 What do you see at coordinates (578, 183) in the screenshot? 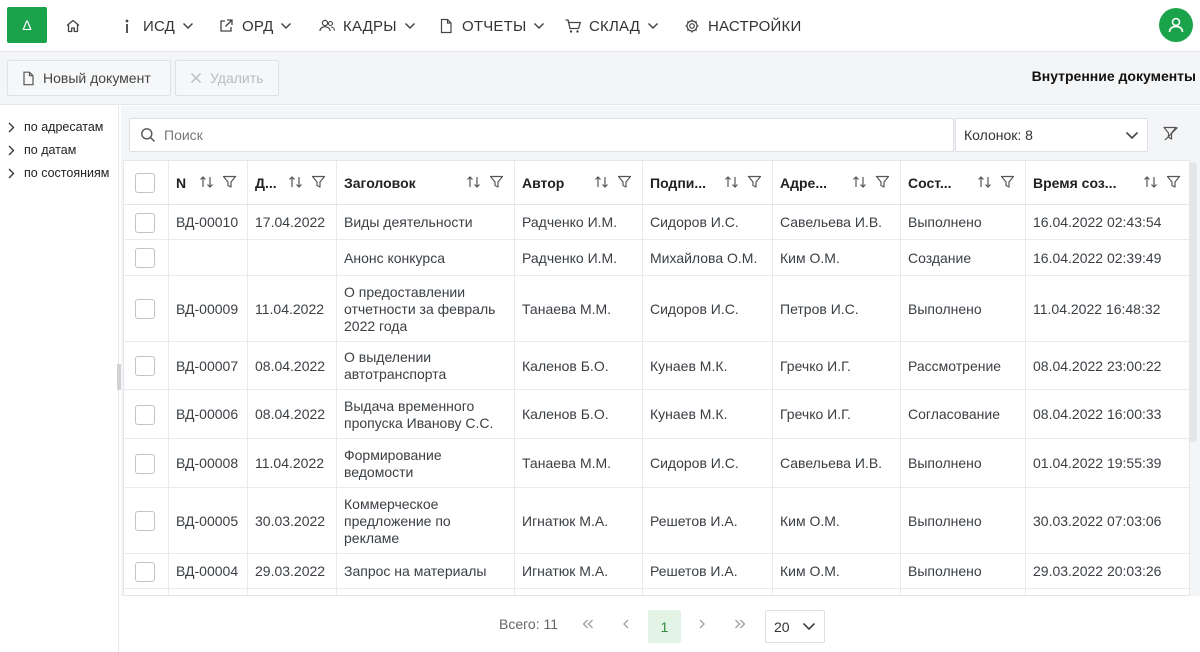
I see `header-author: Автор` at bounding box center [578, 183].